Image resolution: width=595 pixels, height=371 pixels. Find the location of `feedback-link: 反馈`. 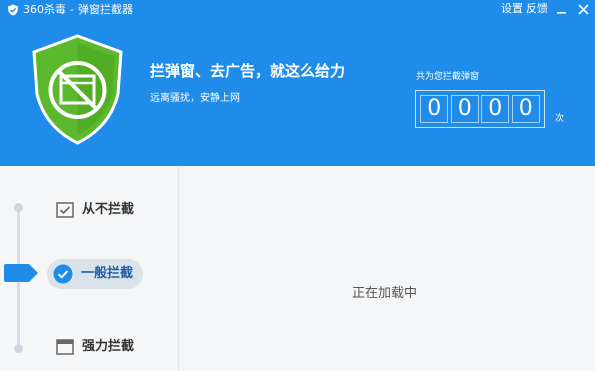

feedback-link: 反馈 is located at coordinates (537, 9).